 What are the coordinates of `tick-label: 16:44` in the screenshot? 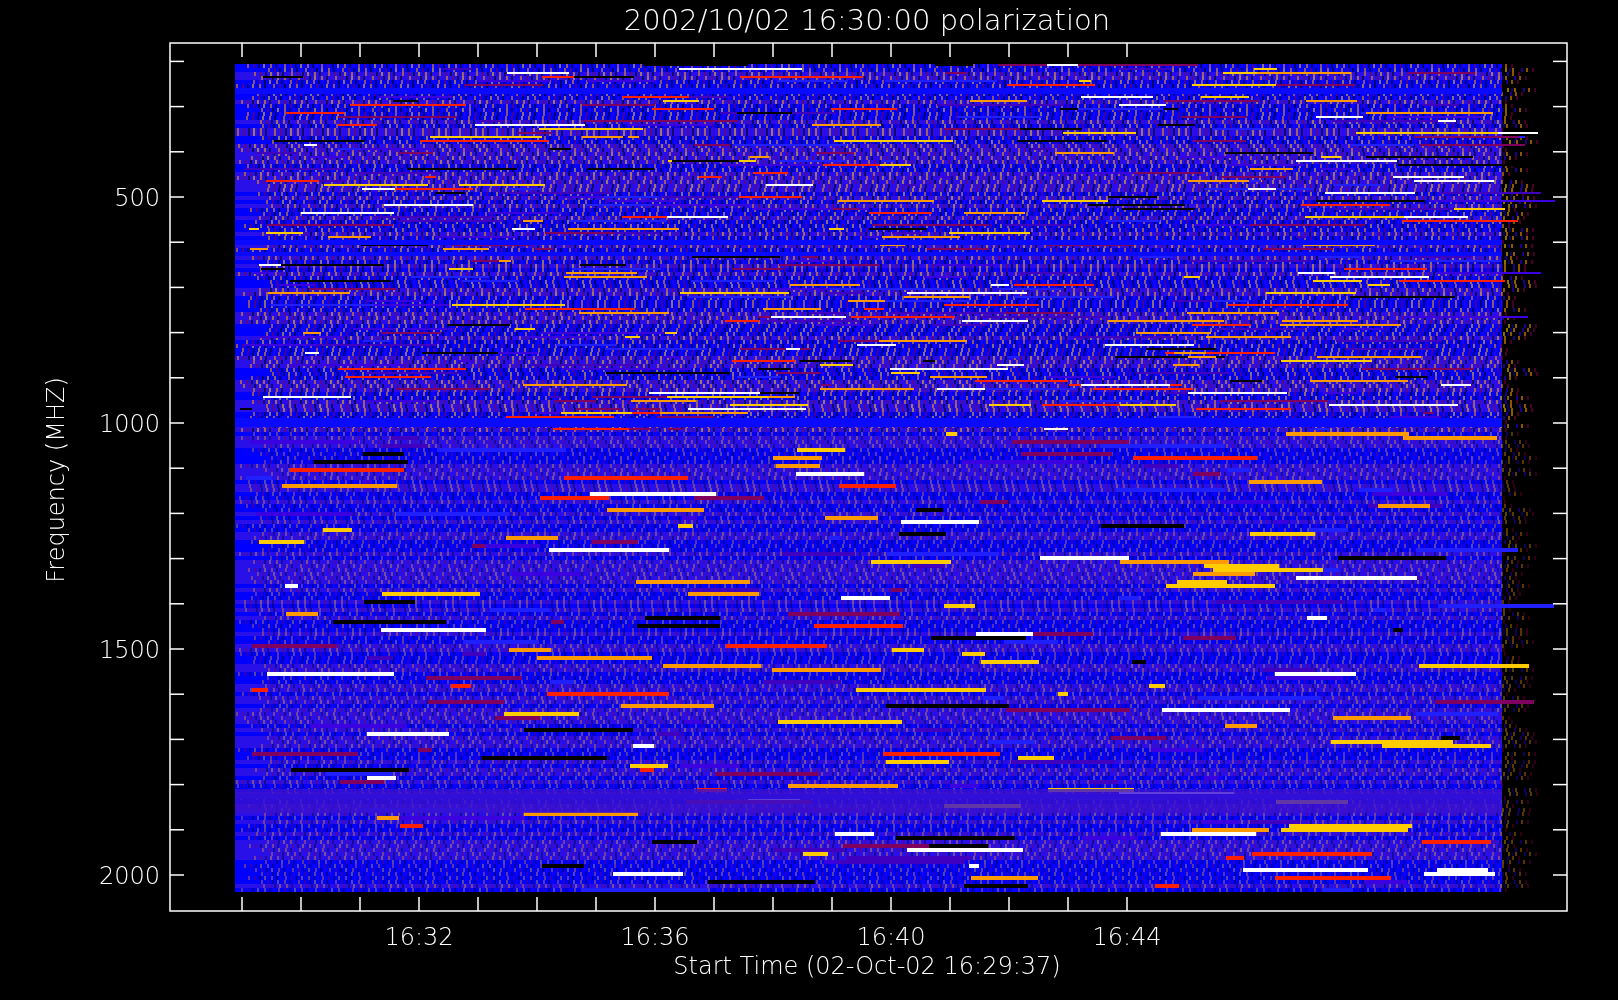 It's located at (1127, 937).